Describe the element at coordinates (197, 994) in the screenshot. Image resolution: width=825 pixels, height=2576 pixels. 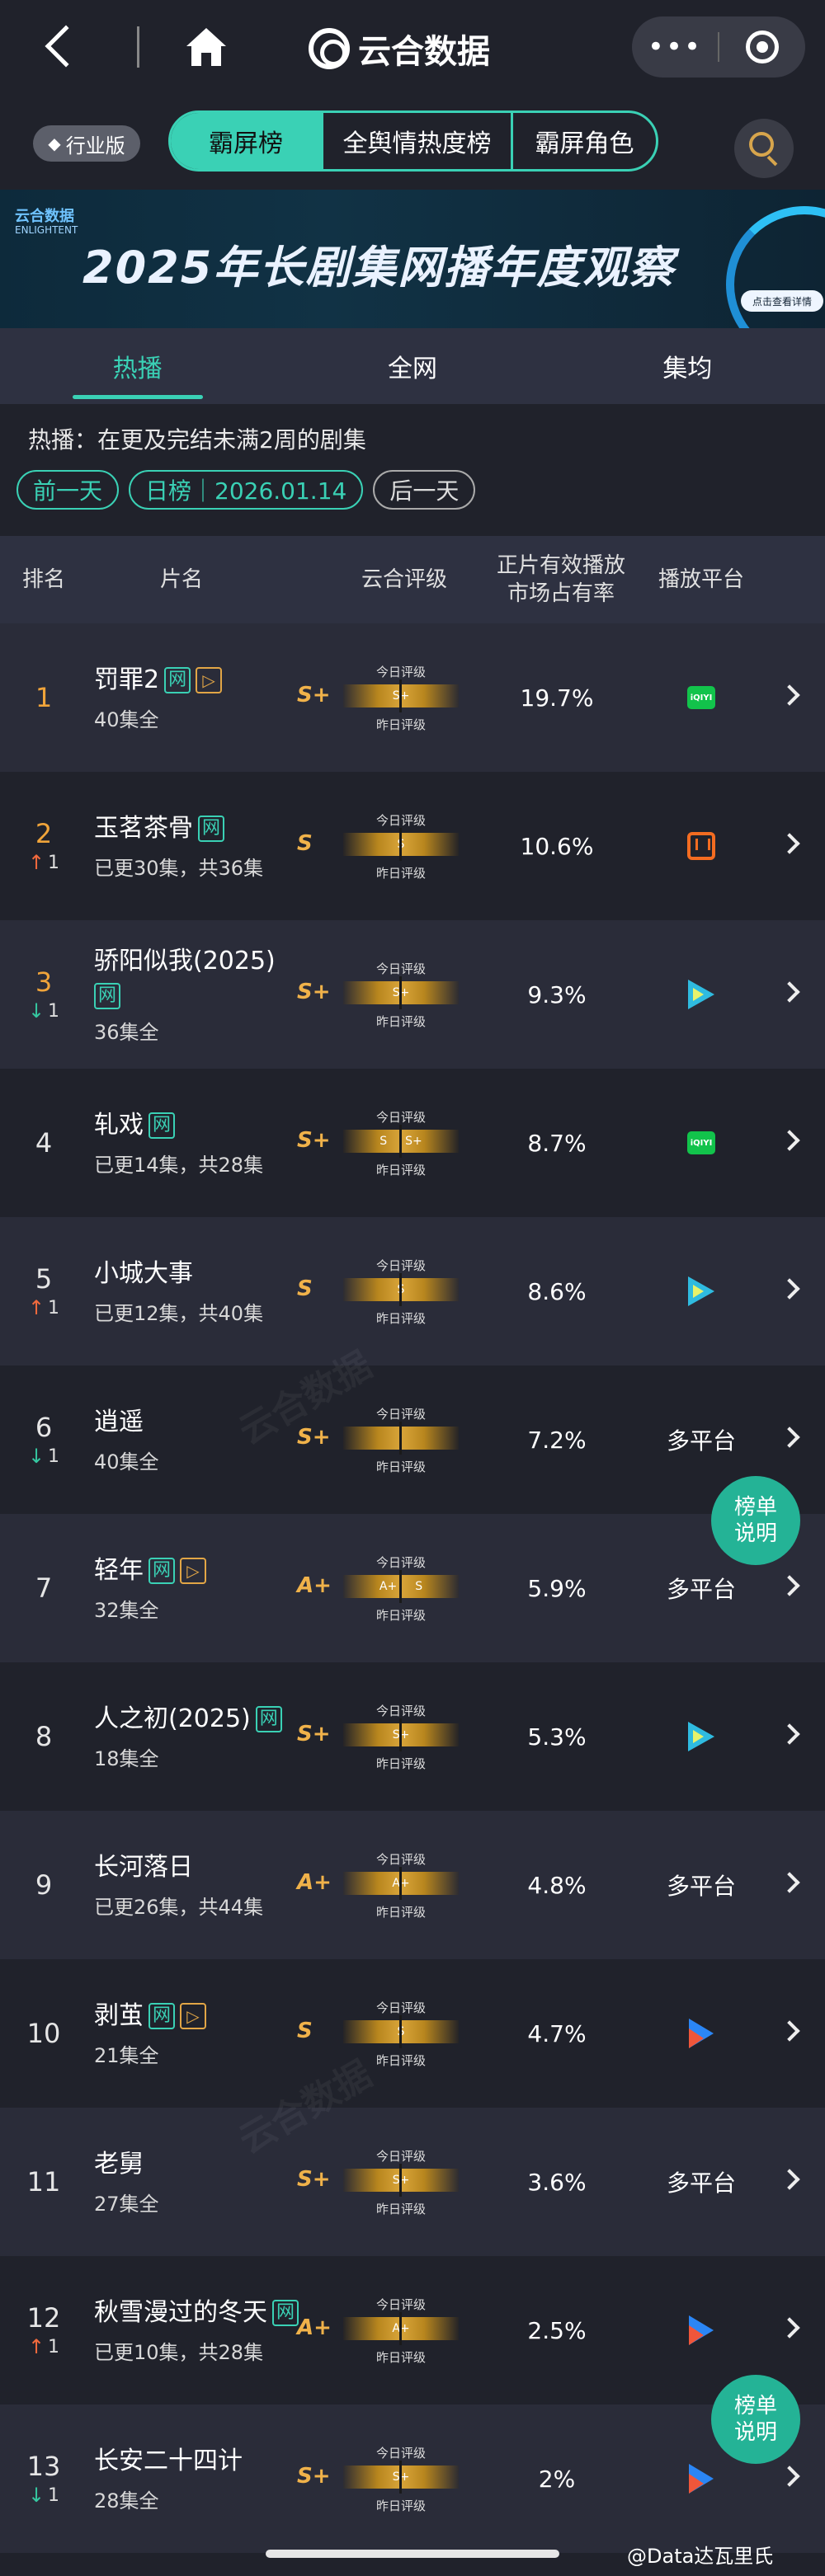
I see `title-cell: 骄阳似我(2025) 网 36集全` at that location.